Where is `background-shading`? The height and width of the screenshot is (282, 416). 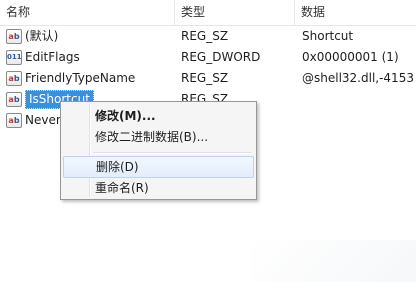
background-shading is located at coordinates (333, 261).